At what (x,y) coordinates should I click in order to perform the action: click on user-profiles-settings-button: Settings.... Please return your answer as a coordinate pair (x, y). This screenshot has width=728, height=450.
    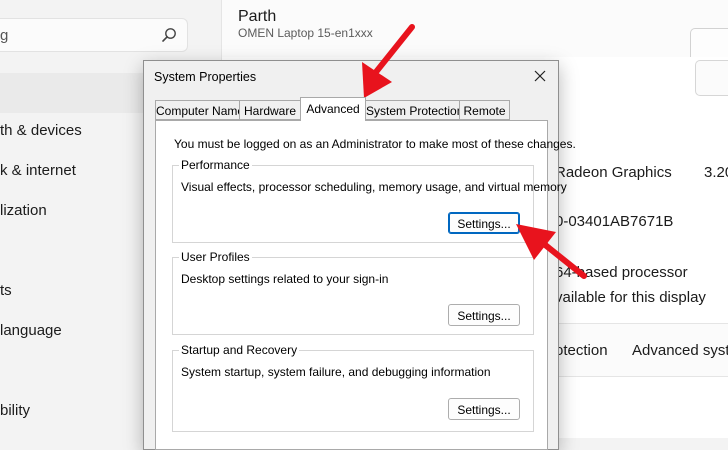
    Looking at the image, I should click on (484, 315).